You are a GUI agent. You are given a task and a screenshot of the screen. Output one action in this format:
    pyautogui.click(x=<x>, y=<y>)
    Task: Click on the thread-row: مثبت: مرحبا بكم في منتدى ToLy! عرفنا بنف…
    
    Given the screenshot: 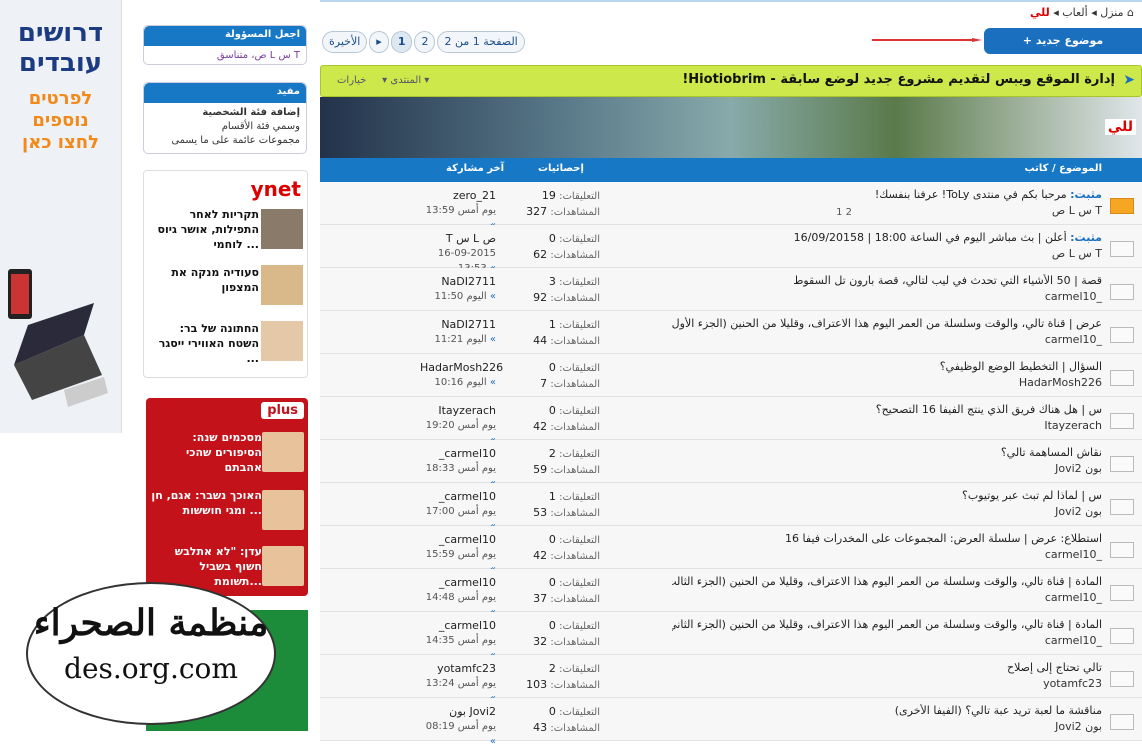 What is the action you would take?
    pyautogui.click(x=731, y=206)
    